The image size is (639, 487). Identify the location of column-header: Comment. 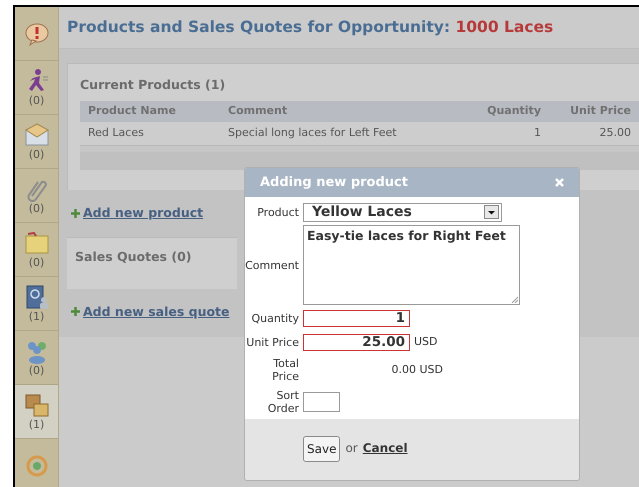
(257, 111).